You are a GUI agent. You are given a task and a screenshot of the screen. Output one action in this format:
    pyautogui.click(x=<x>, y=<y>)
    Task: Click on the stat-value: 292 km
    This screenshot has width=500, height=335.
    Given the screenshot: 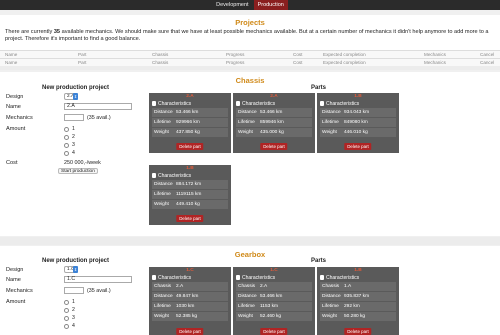 What is the action you would take?
    pyautogui.click(x=352, y=306)
    